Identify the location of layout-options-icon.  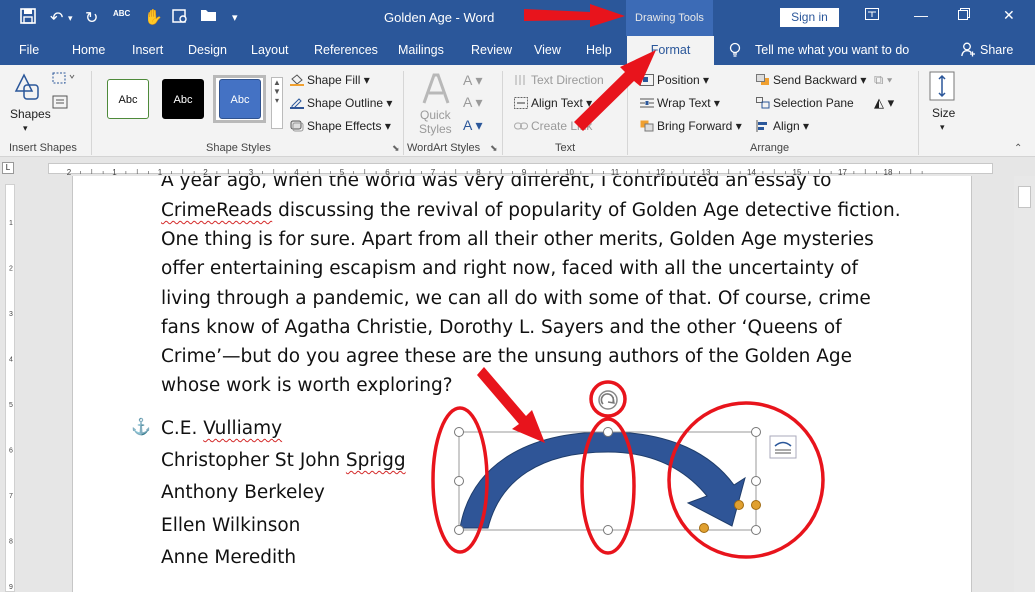
(783, 447).